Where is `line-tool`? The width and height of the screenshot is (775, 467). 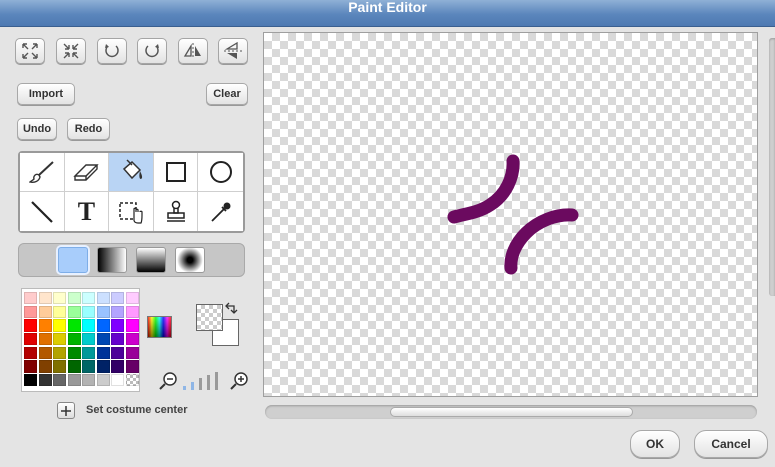
line-tool is located at coordinates (42, 211).